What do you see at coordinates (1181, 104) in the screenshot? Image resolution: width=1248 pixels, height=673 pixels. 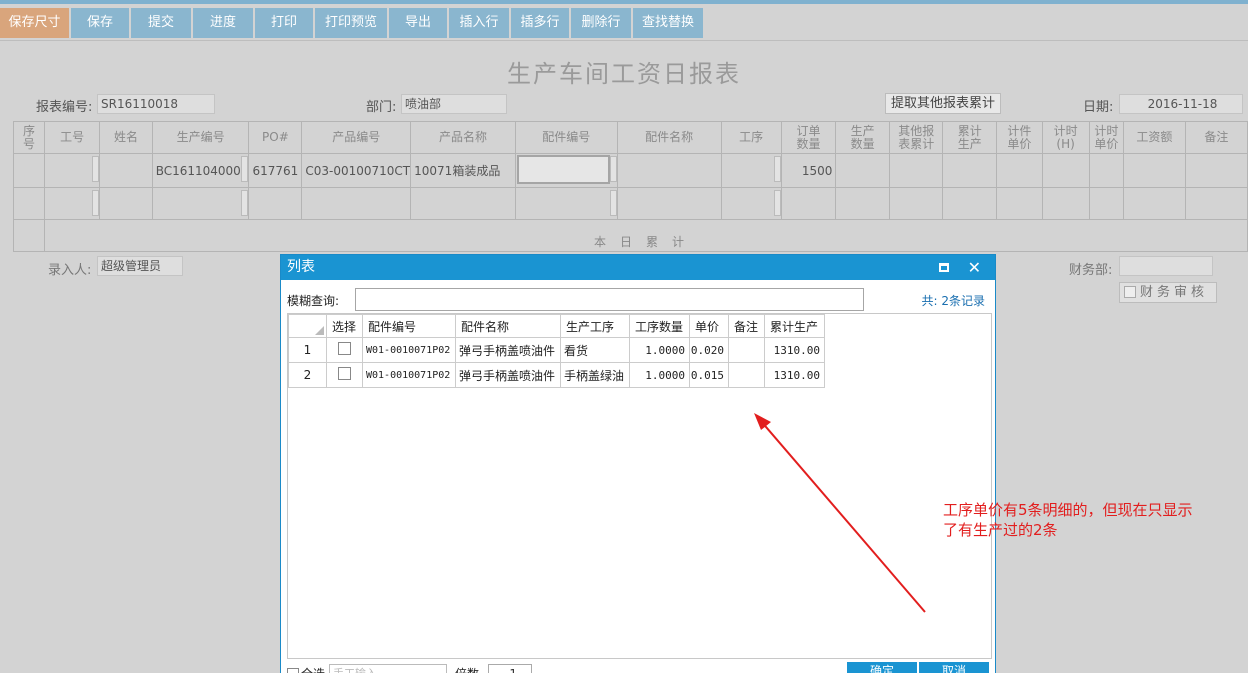 I see `date-field: 2016-11-18` at bounding box center [1181, 104].